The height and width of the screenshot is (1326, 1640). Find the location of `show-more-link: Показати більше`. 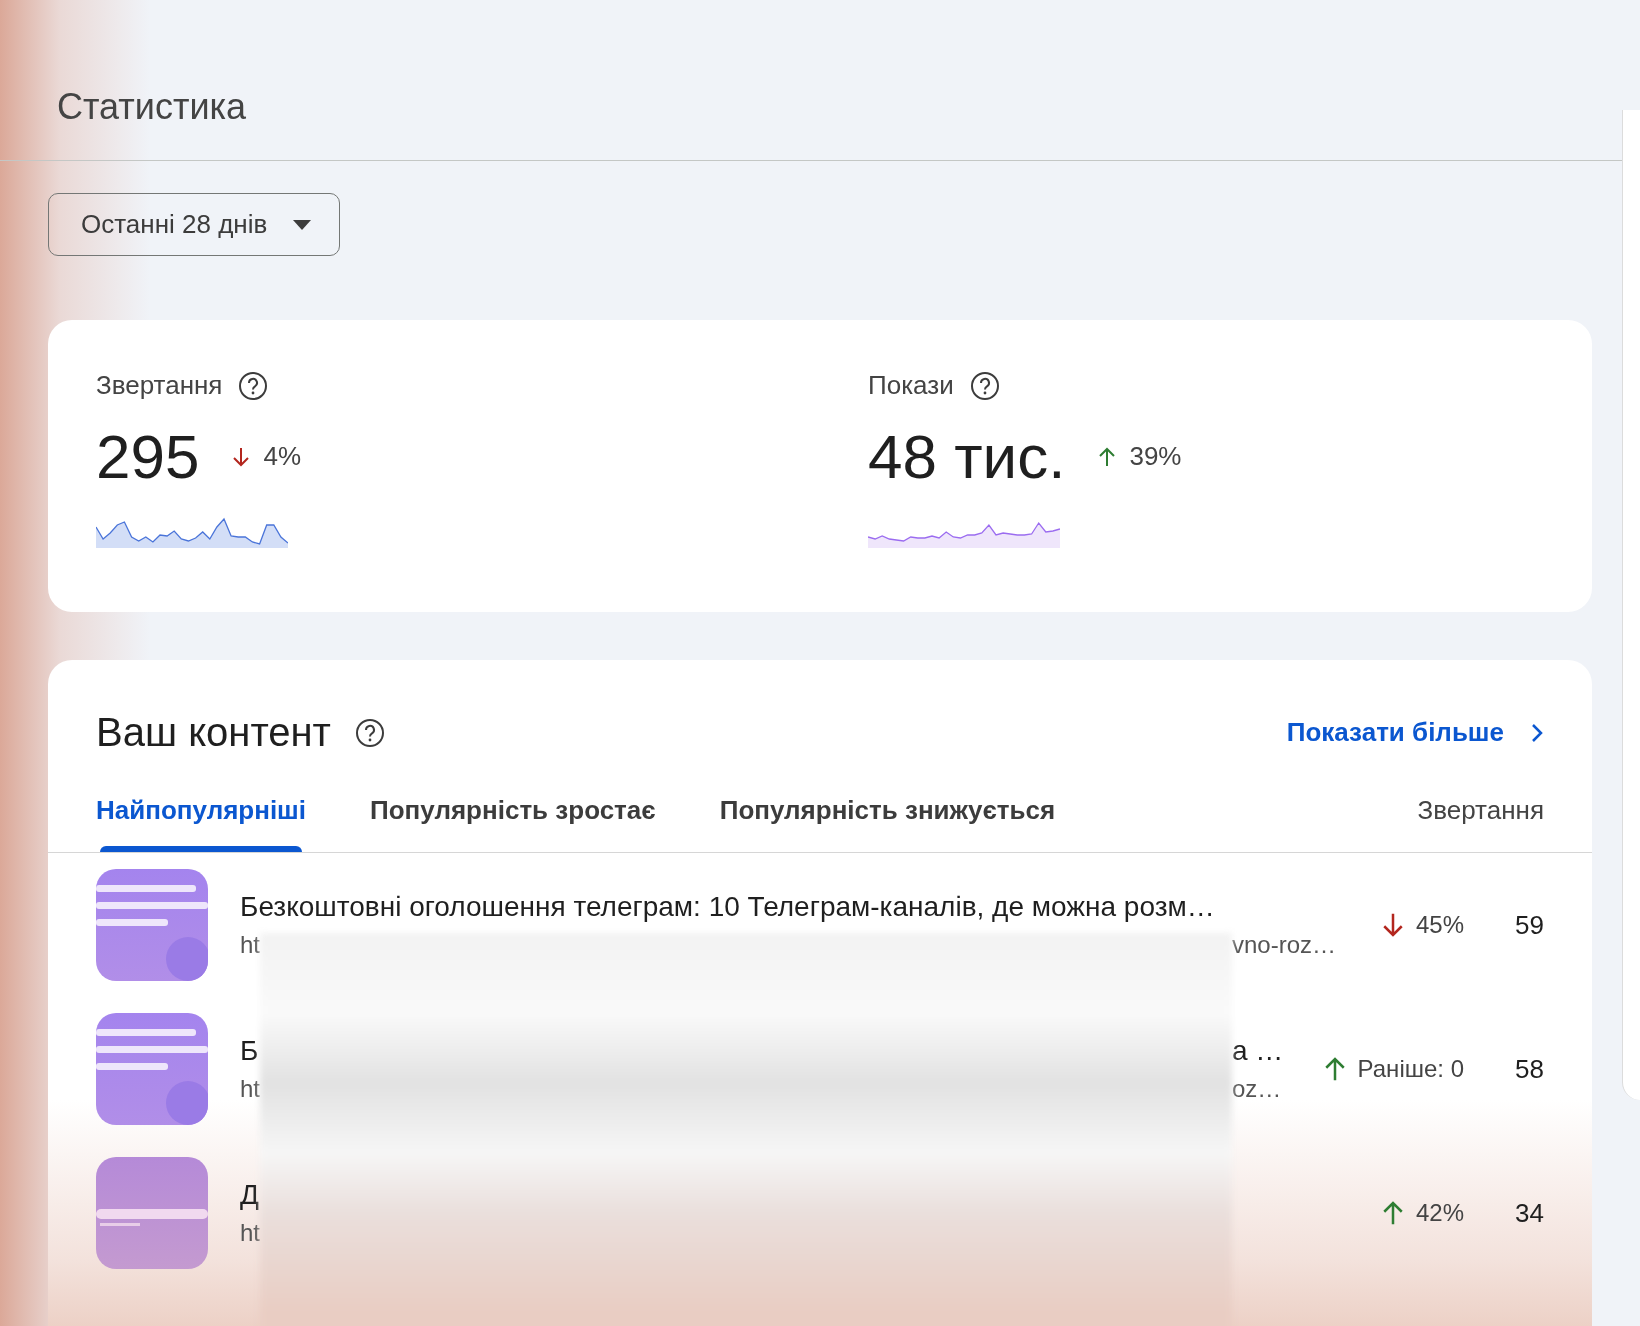

show-more-link: Показати більше is located at coordinates (1415, 732).